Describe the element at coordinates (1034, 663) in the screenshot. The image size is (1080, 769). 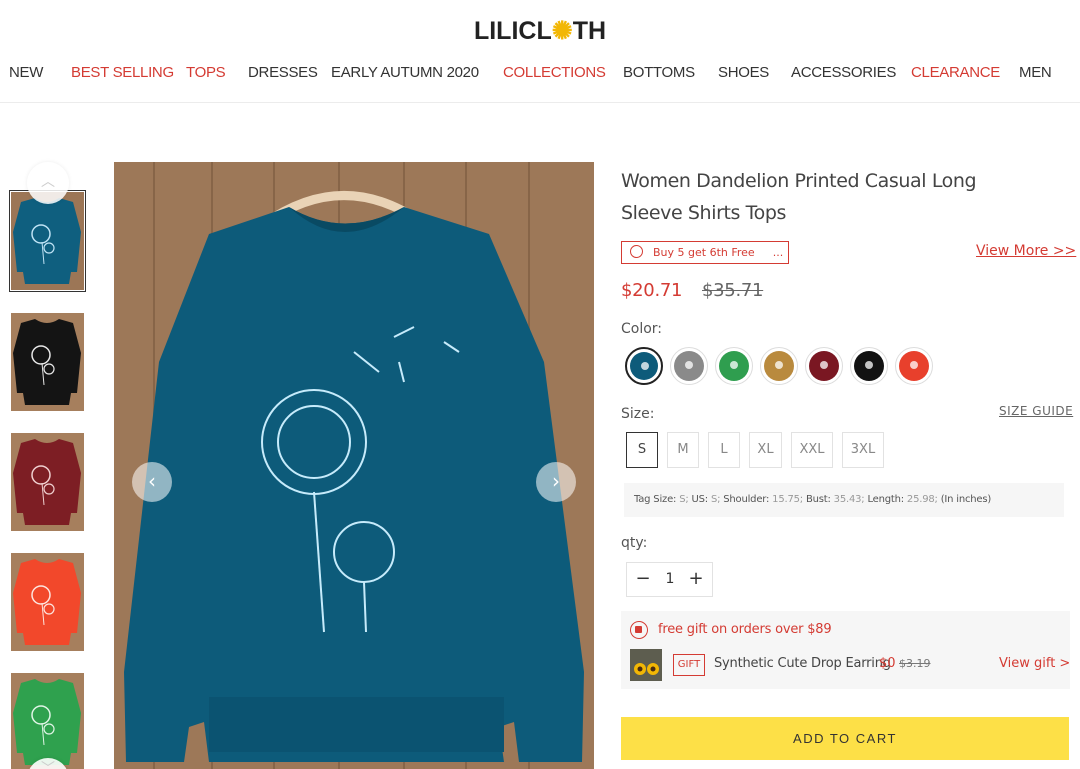
I see `view-gift-link: View gift >` at that location.